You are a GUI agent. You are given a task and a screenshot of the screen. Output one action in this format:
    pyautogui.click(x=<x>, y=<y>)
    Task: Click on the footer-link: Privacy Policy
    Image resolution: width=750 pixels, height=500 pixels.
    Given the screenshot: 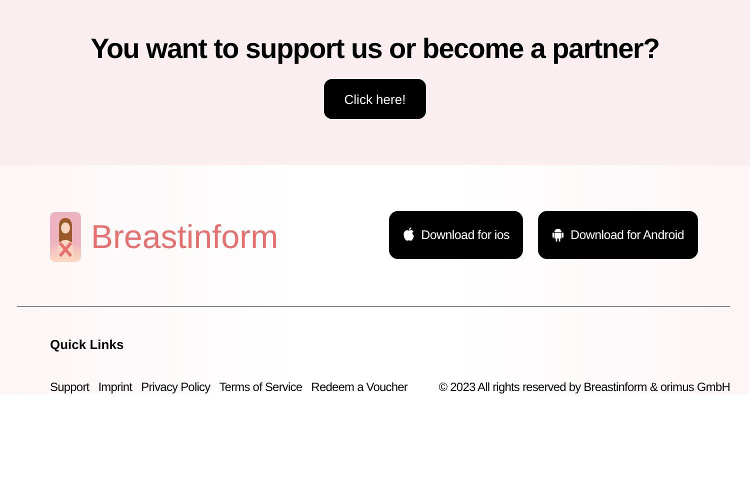 What is the action you would take?
    pyautogui.click(x=175, y=387)
    